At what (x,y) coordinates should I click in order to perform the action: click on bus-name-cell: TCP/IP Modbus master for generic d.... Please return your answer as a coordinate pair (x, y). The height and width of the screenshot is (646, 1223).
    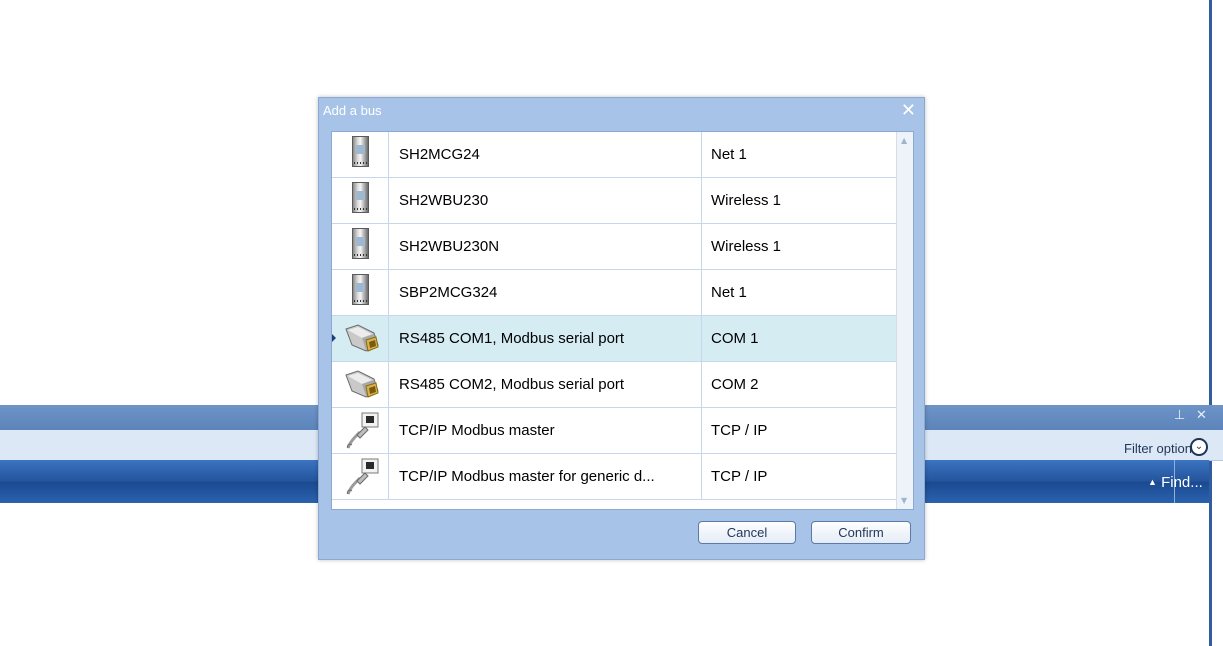
    Looking at the image, I should click on (545, 476).